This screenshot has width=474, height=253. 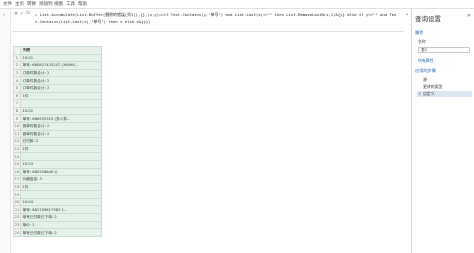 I want to click on applied-step-selected: ✕ 自定义, so click(x=444, y=94).